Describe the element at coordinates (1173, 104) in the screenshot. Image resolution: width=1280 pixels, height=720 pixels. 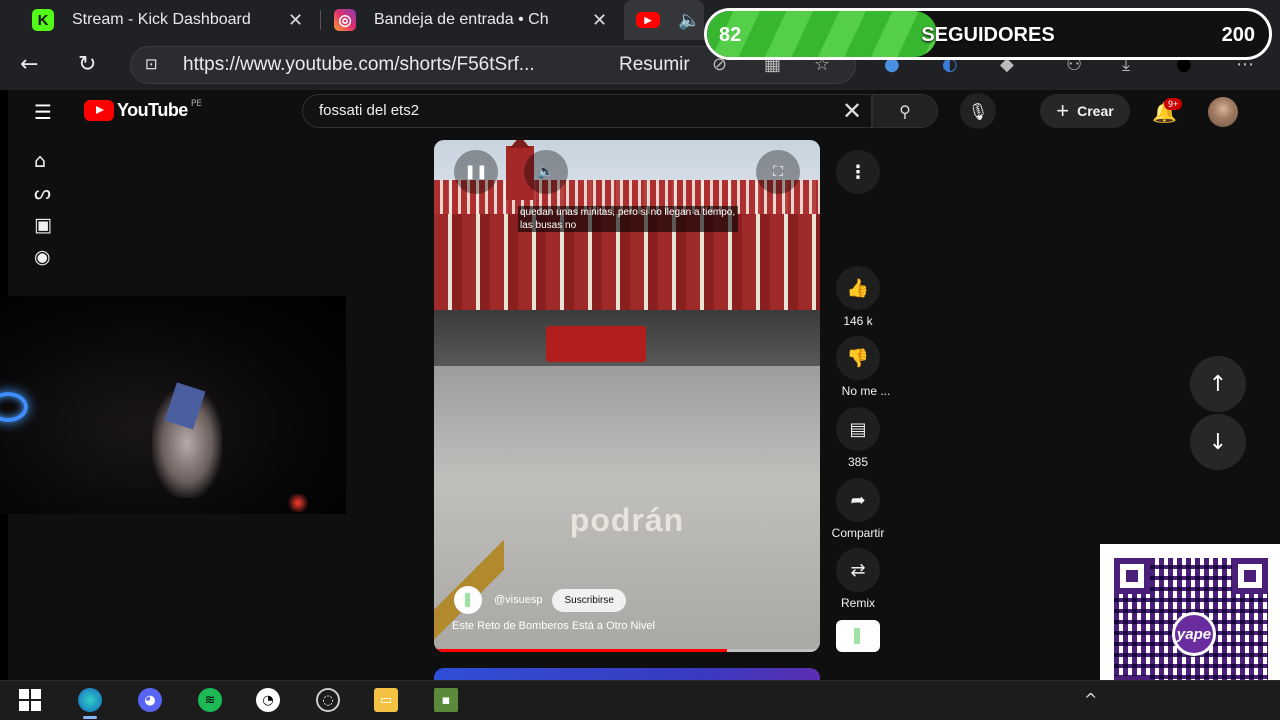
I see `notification-badge: 9+` at that location.